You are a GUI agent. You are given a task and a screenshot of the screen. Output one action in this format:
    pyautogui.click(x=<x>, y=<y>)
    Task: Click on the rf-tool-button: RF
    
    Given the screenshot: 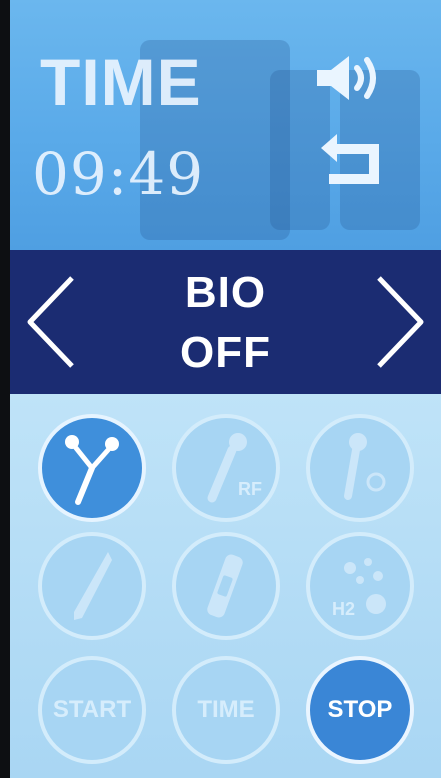 What is the action you would take?
    pyautogui.click(x=226, y=468)
    